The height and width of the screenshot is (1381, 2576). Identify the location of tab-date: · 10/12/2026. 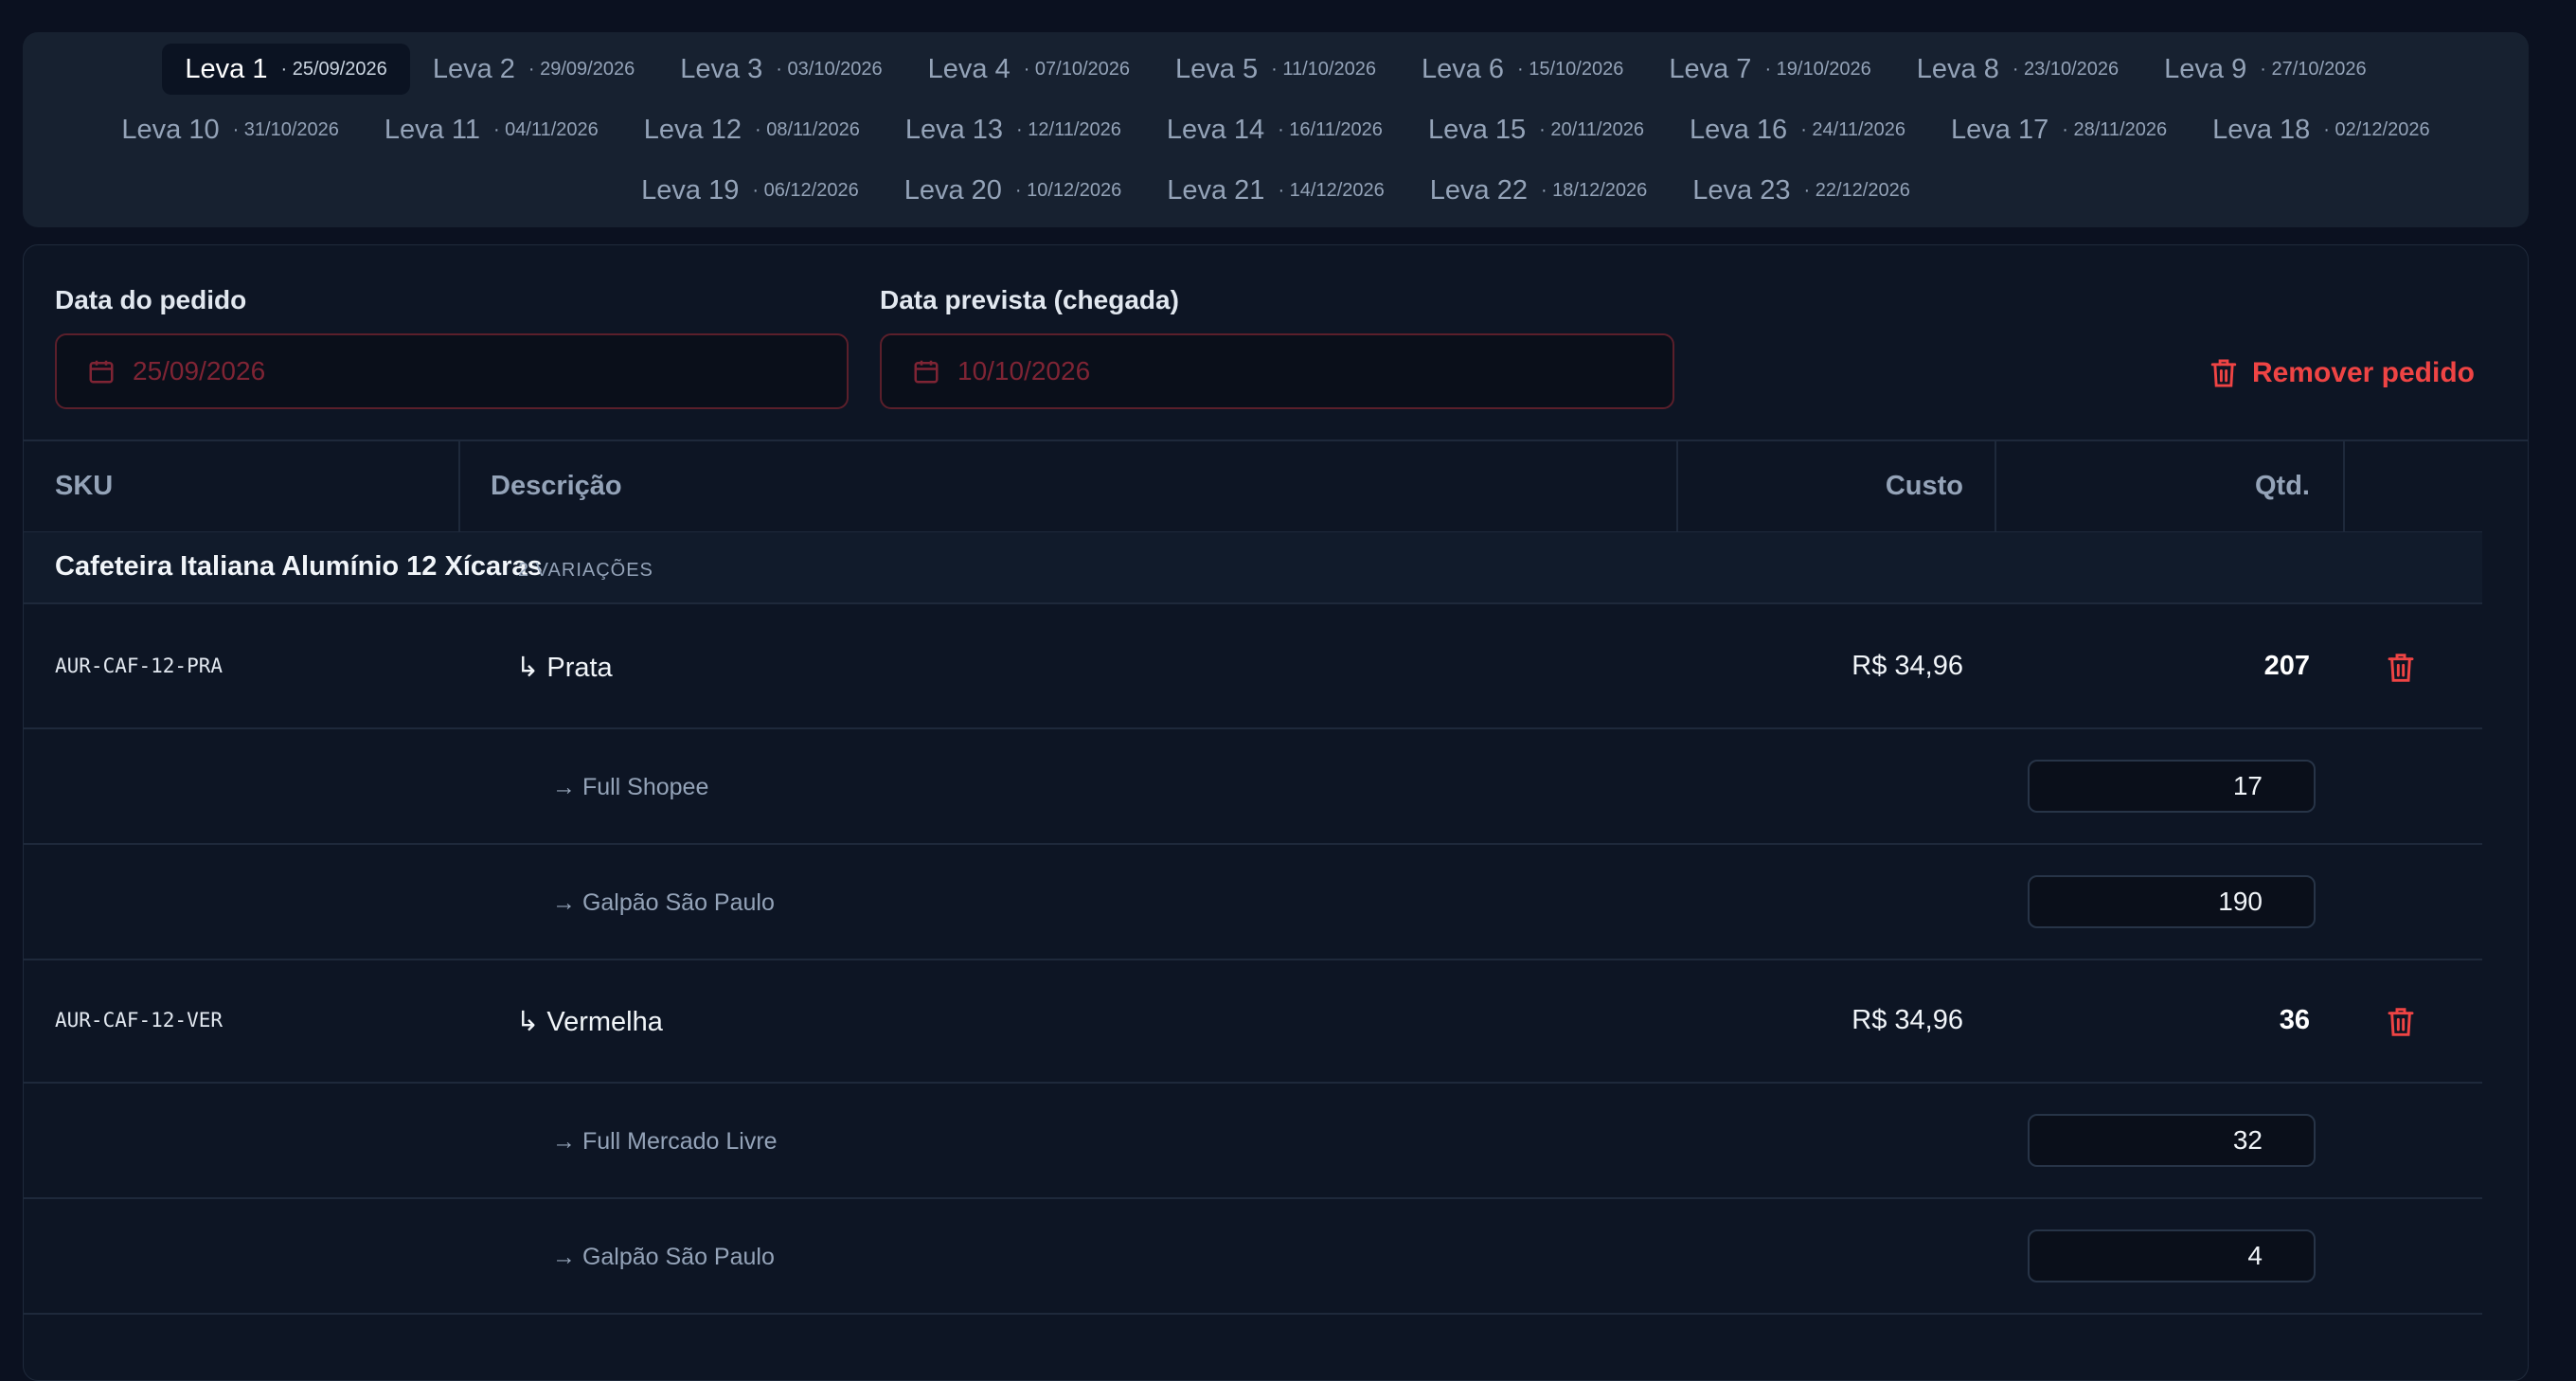
(1068, 190).